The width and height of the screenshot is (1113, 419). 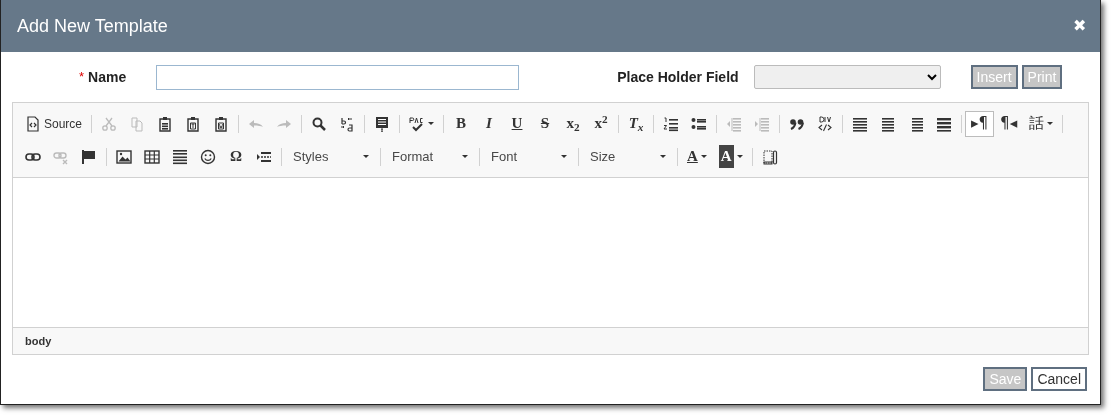 What do you see at coordinates (338, 77) in the screenshot?
I see `name-field` at bounding box center [338, 77].